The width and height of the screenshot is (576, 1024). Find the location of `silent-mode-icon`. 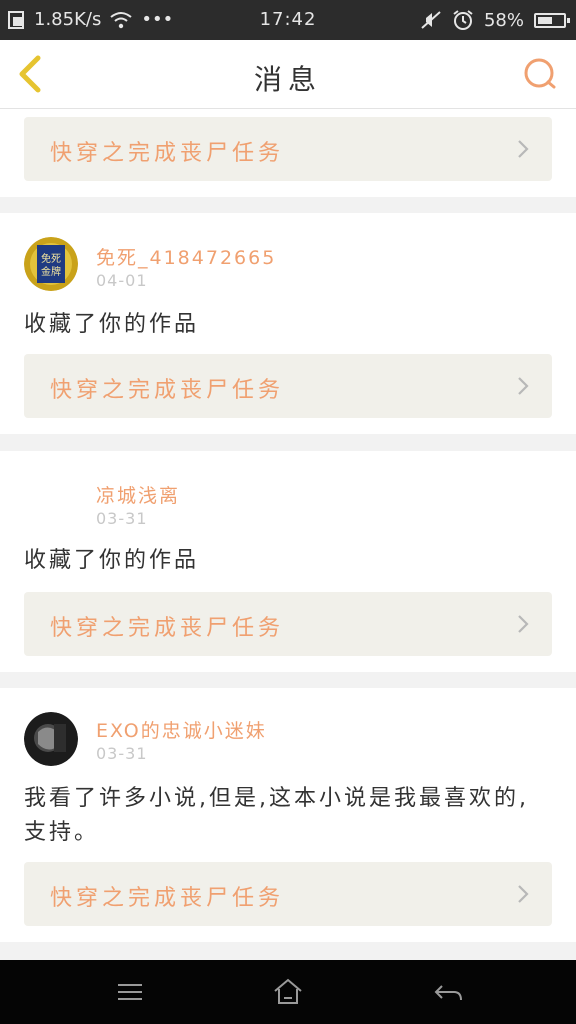

silent-mode-icon is located at coordinates (431, 20).